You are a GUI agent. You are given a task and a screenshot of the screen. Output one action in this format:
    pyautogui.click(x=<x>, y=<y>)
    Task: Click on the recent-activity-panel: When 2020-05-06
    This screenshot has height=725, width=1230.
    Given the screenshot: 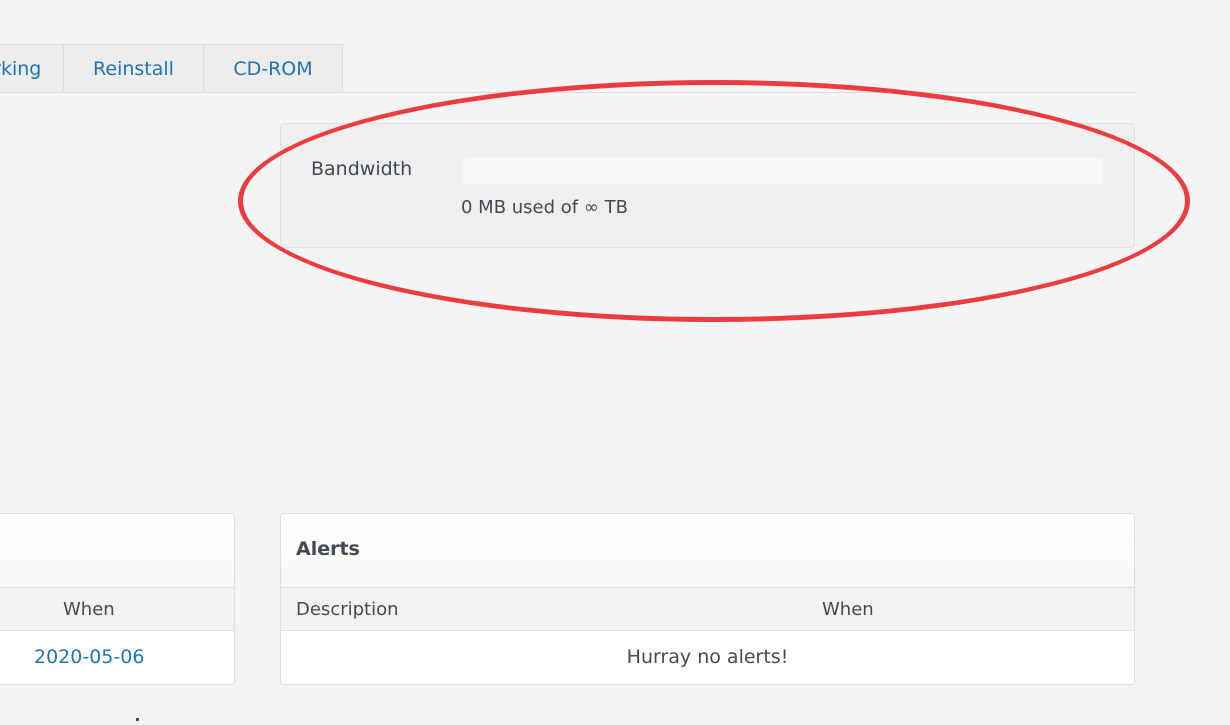 What is the action you would take?
    pyautogui.click(x=117, y=599)
    